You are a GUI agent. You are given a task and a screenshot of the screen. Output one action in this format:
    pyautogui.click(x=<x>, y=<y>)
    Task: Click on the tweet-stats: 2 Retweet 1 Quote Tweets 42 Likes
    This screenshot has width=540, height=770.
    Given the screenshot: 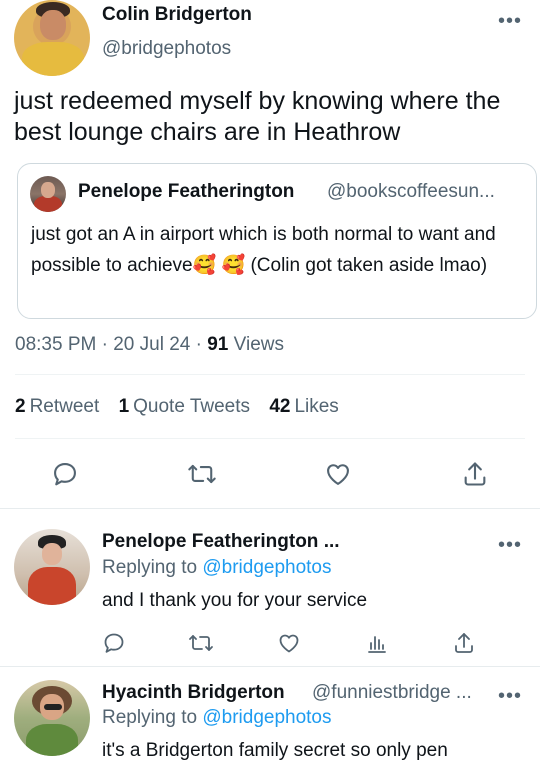 What is the action you would take?
    pyautogui.click(x=177, y=407)
    